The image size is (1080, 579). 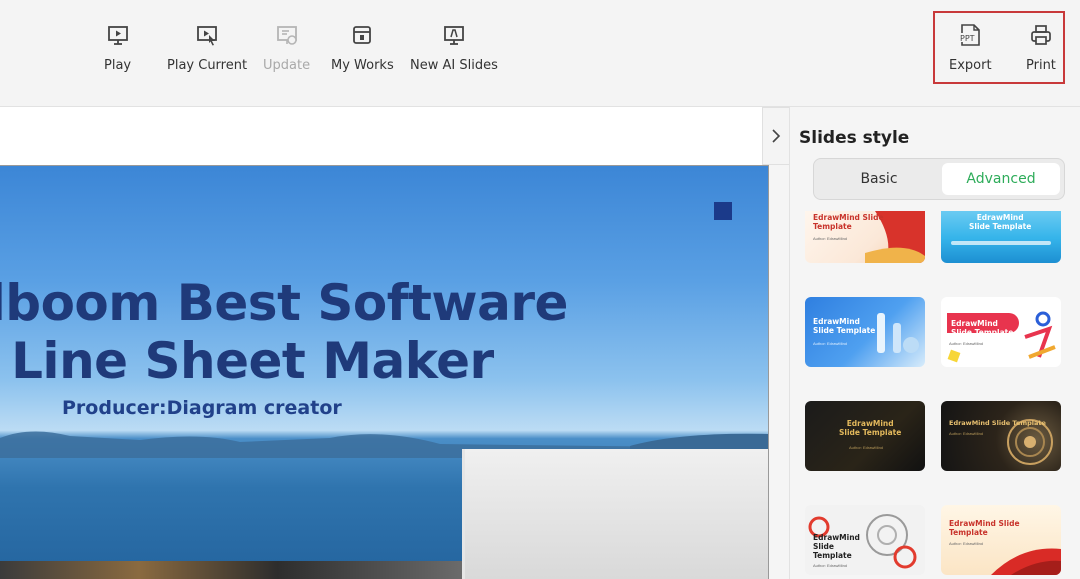 What do you see at coordinates (231, 570) in the screenshot?
I see `slide-bottom-strip` at bounding box center [231, 570].